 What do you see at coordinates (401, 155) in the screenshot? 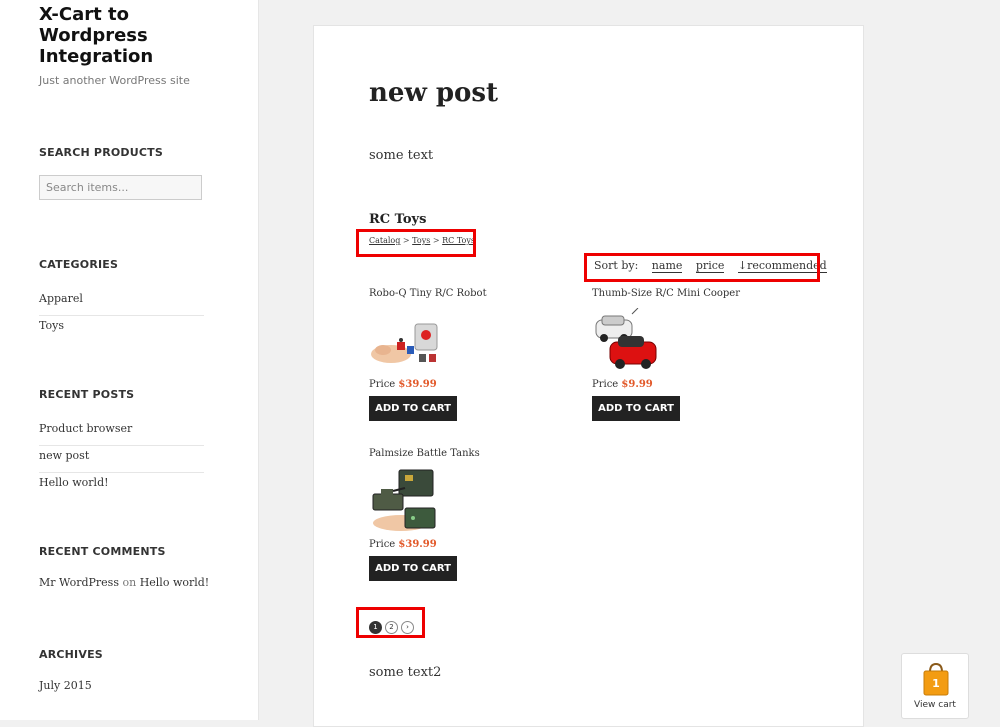
I see `post-text: some text` at bounding box center [401, 155].